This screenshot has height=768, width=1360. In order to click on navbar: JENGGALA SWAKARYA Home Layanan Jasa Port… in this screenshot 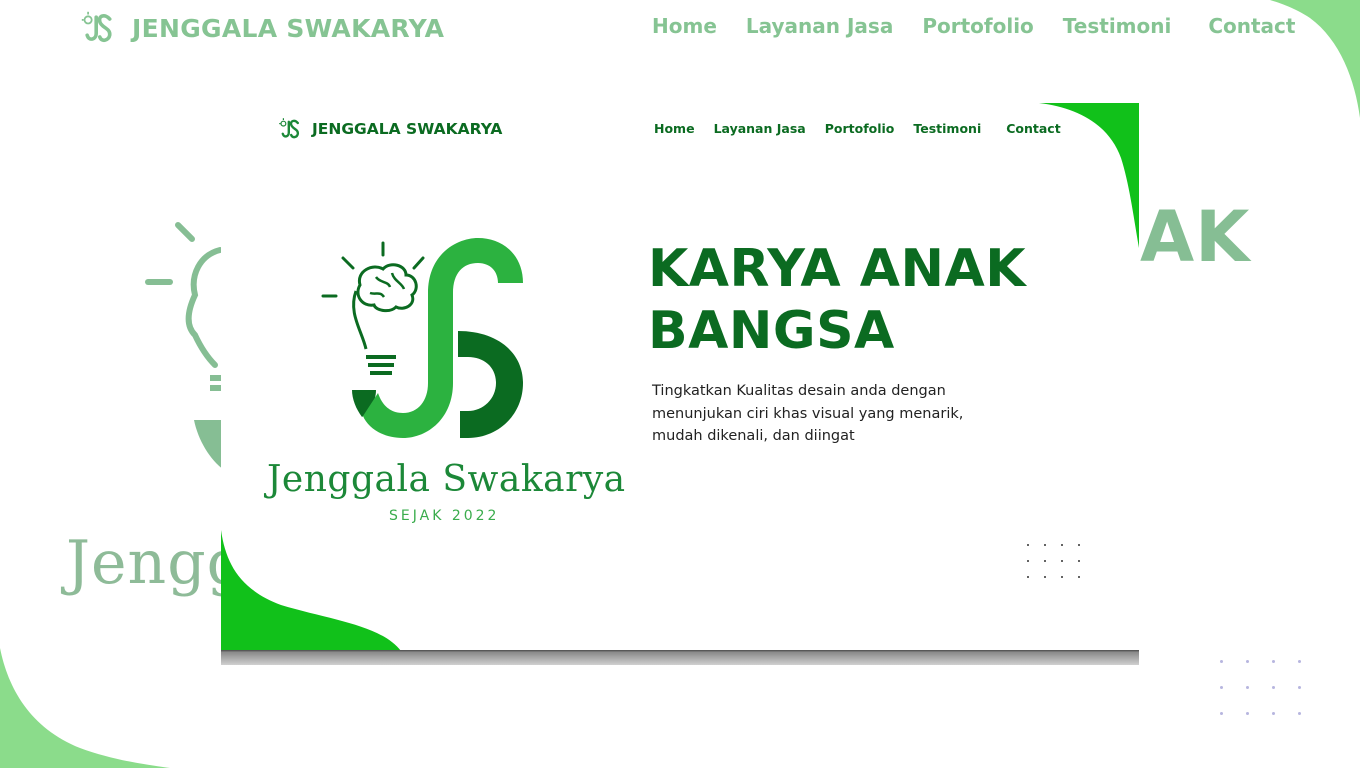, I will do `click(680, 128)`.